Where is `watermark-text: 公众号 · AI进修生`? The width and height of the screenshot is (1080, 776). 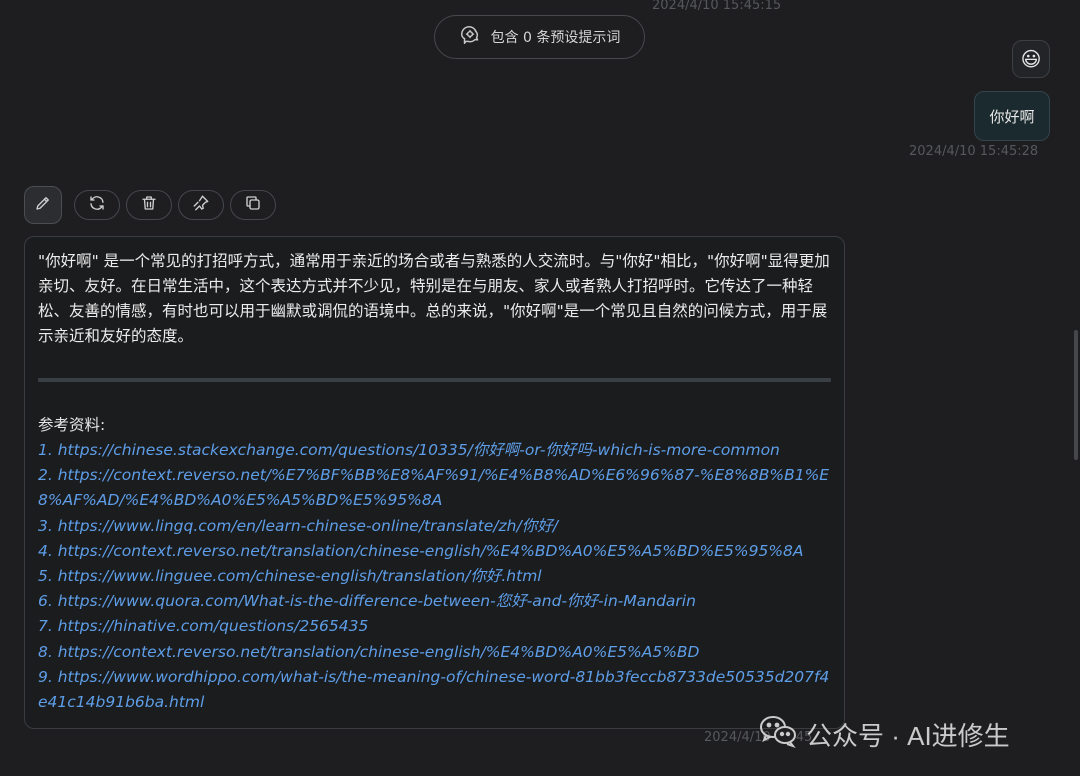
watermark-text: 公众号 · AI进修生 is located at coordinates (908, 736).